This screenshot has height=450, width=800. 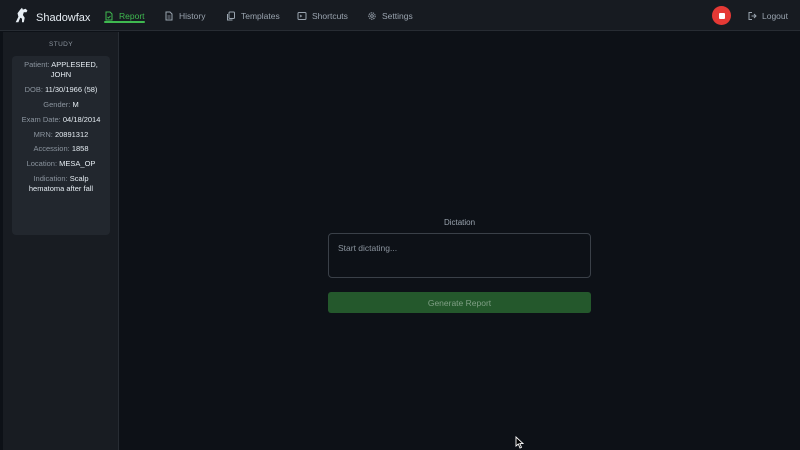 I want to click on field-accession: Accession: 1858, so click(x=61, y=149).